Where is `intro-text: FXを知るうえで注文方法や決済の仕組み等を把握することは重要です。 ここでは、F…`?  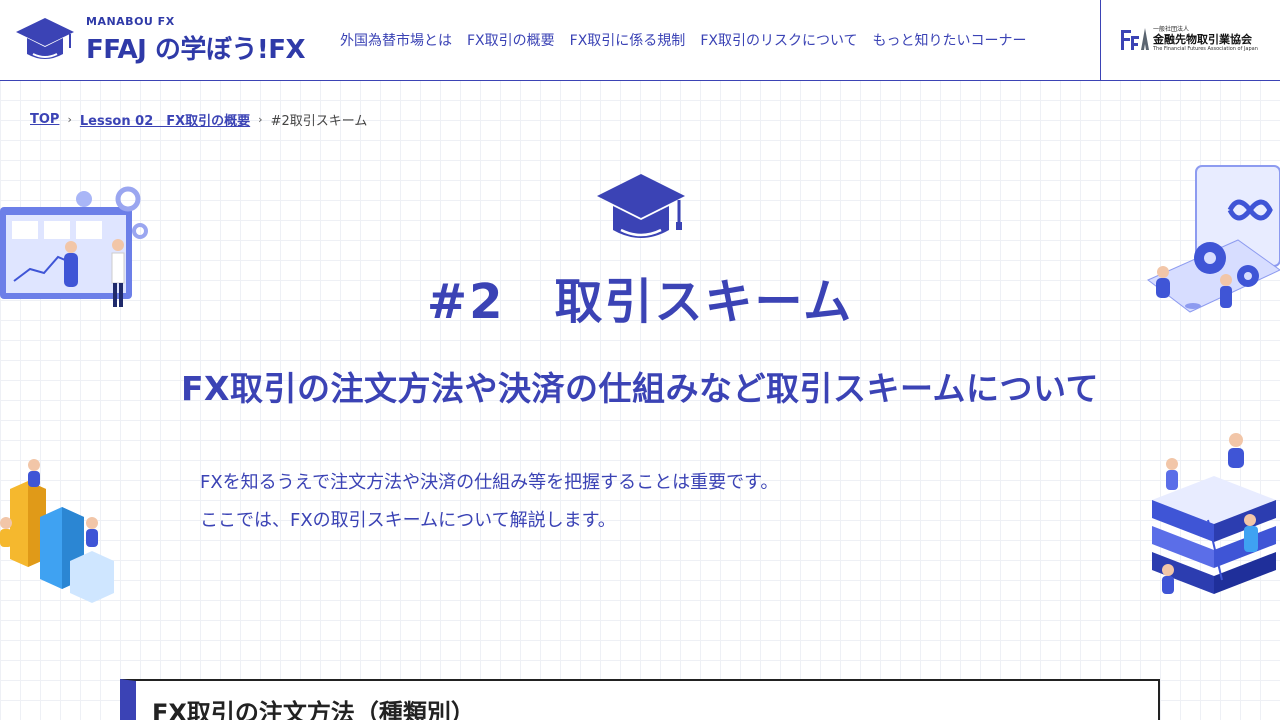 intro-text: FXを知るうえで注文方法や決済の仕組み等を把握することは重要です。 ここでは、F… is located at coordinates (489, 502).